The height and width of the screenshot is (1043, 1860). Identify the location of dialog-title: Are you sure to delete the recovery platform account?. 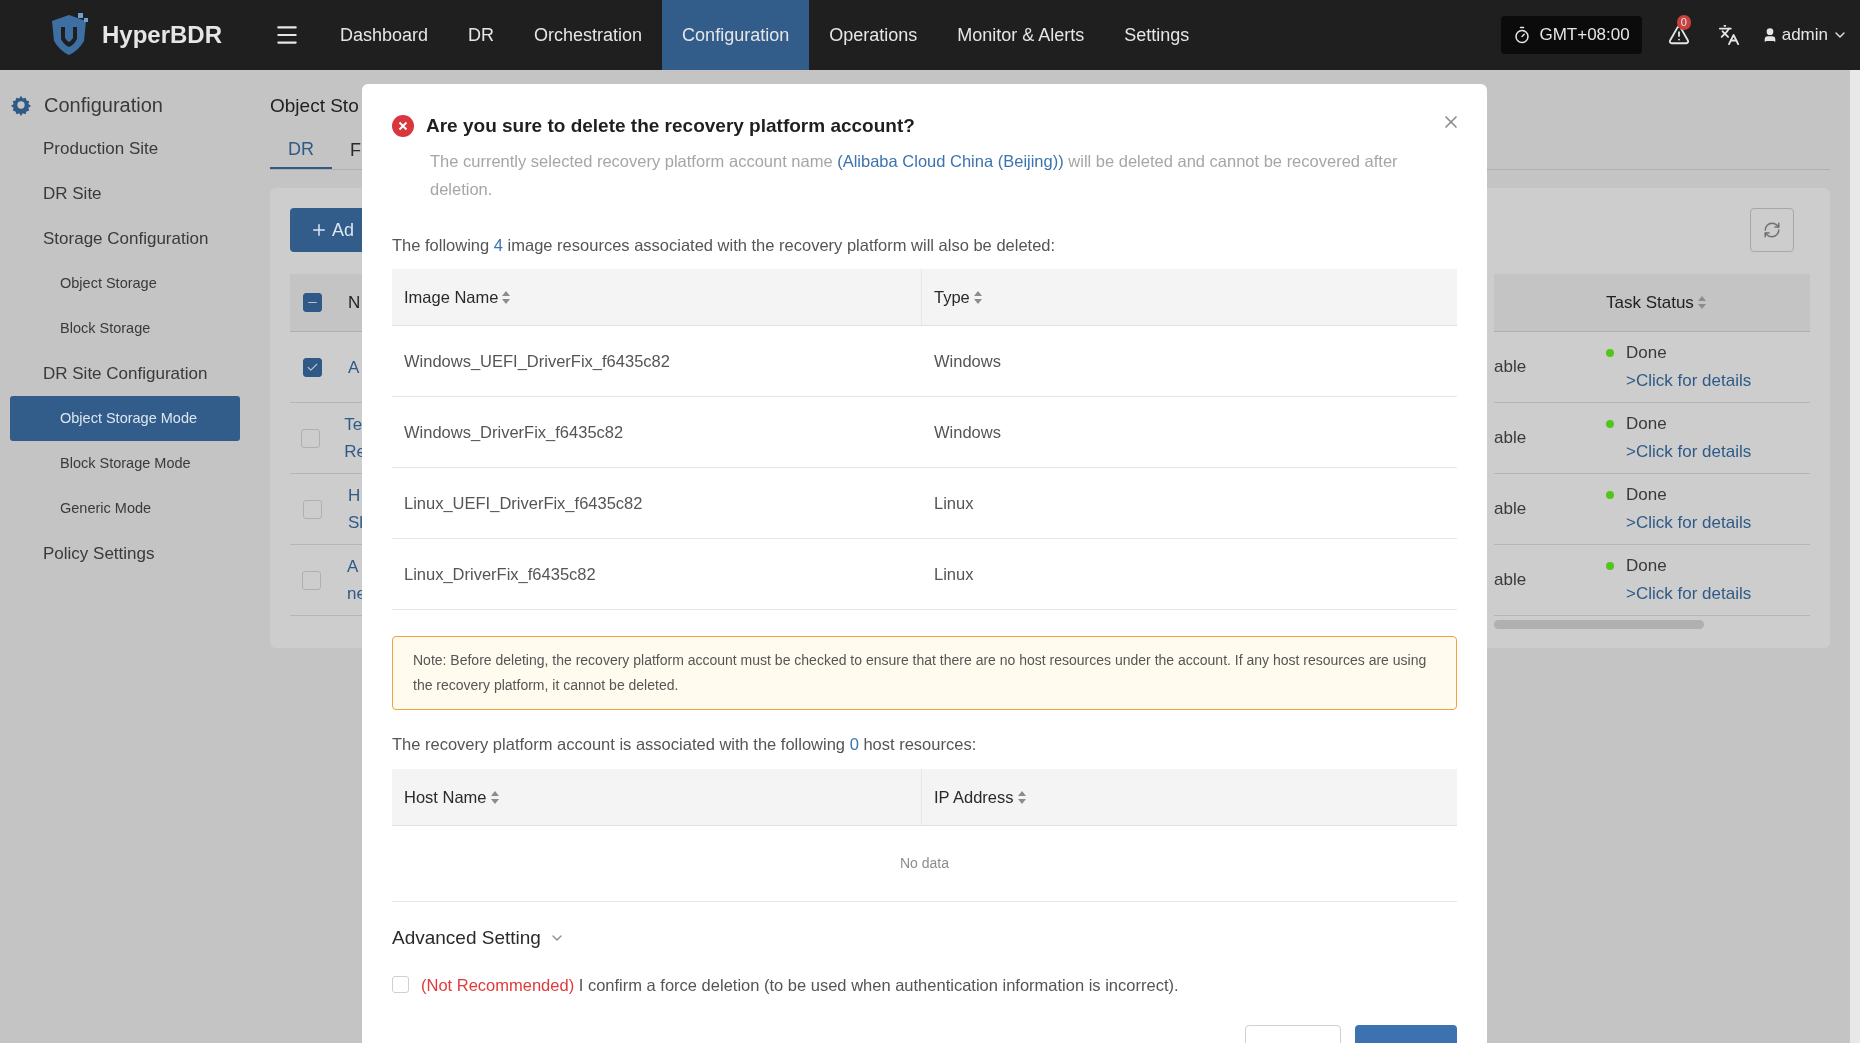
(670, 126).